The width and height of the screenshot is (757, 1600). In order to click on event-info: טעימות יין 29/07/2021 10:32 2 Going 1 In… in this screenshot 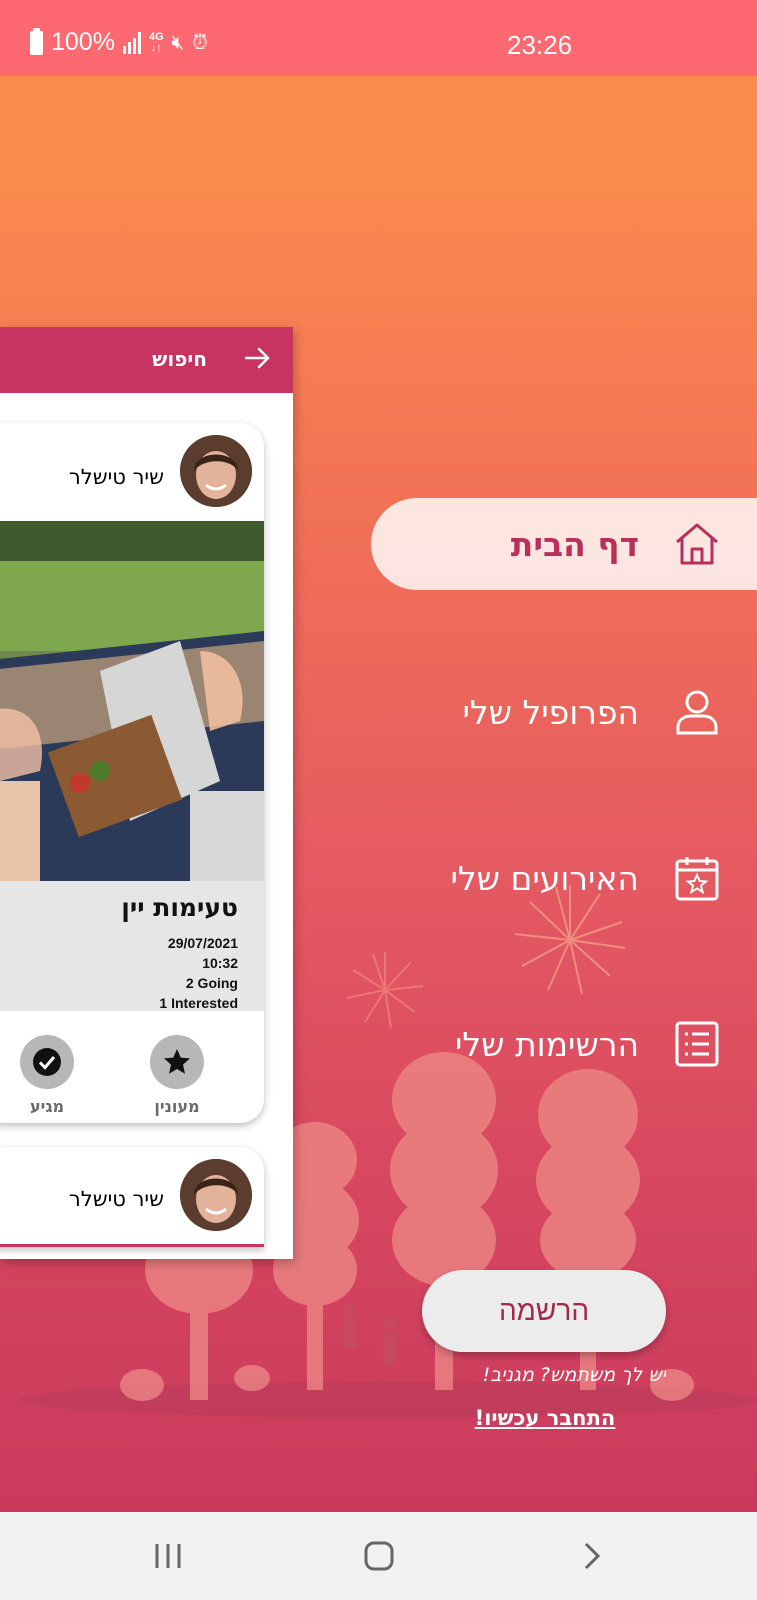, I will do `click(132, 946)`.